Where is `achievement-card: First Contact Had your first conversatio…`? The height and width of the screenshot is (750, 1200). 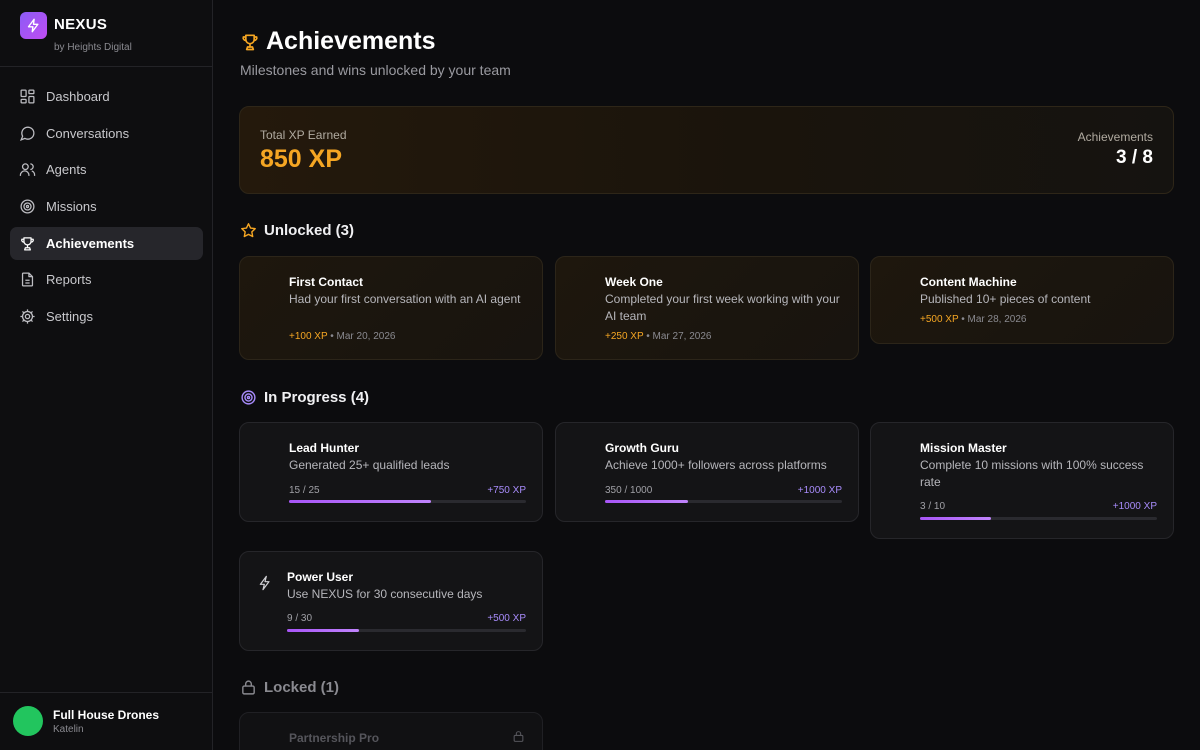
achievement-card: First Contact Had your first conversatio… is located at coordinates (391, 308).